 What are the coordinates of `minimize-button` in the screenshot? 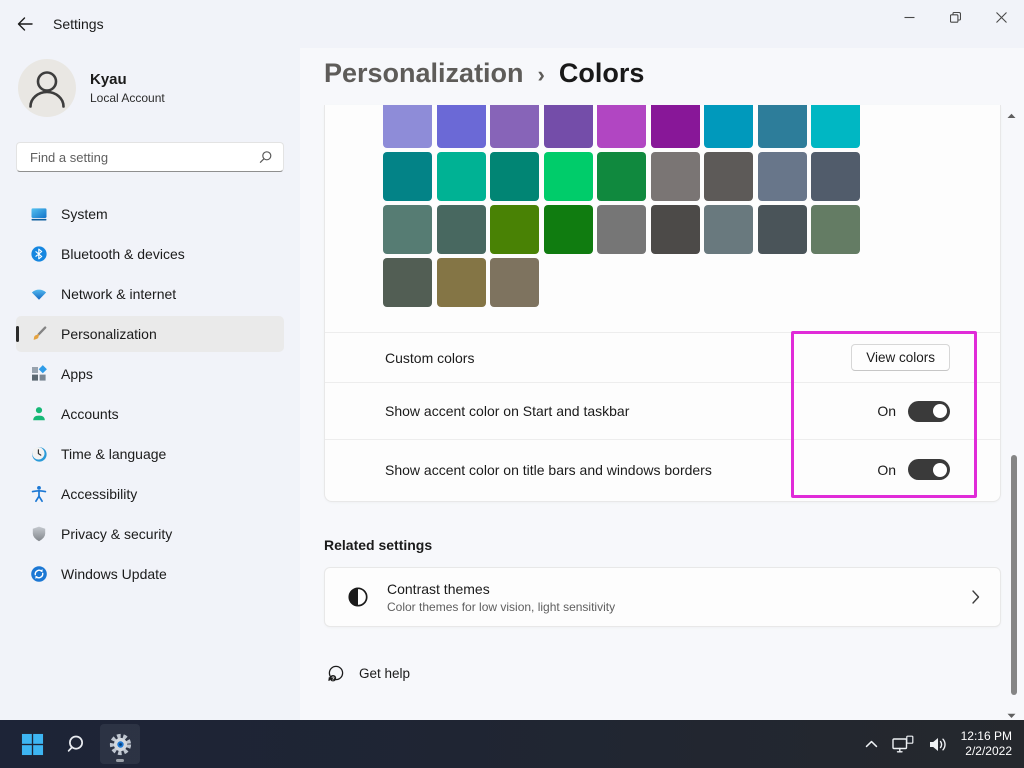 It's located at (909, 17).